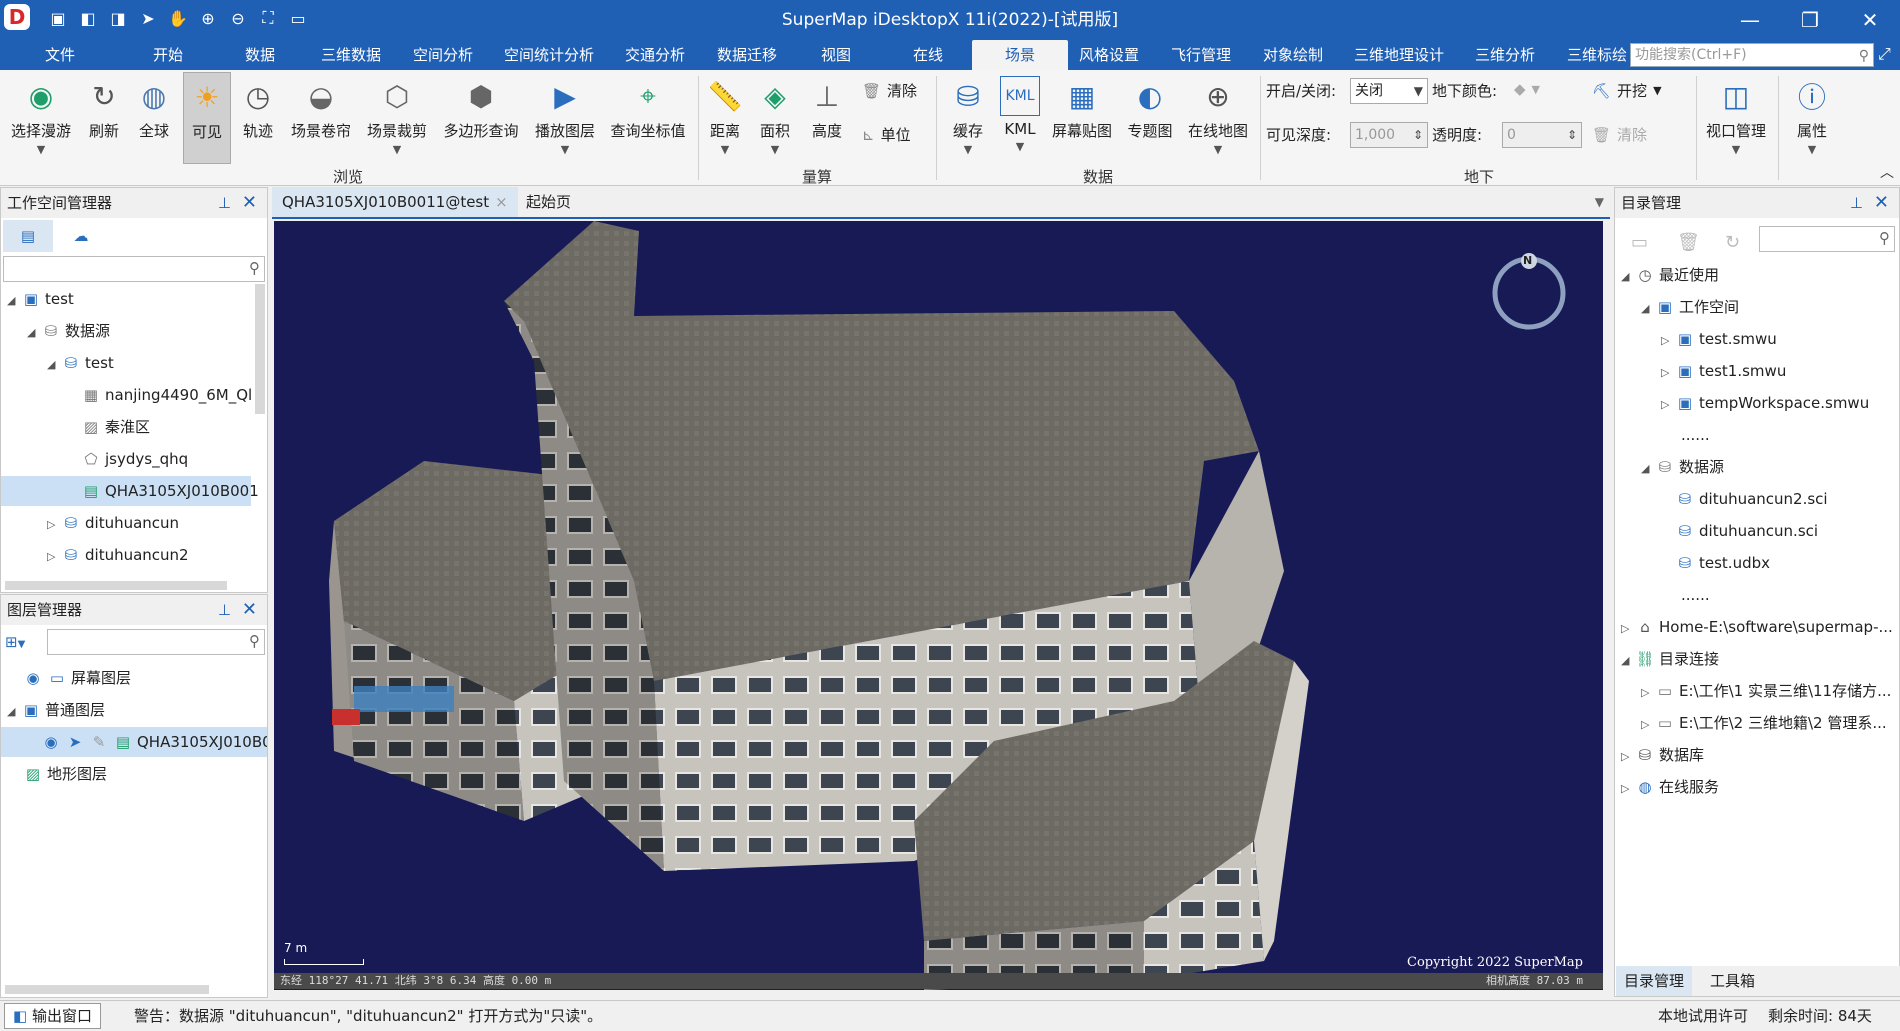 The image size is (1900, 1031). I want to click on function-search-input: 功能搜索(Ctrl+F) ⚲, so click(1752, 55).